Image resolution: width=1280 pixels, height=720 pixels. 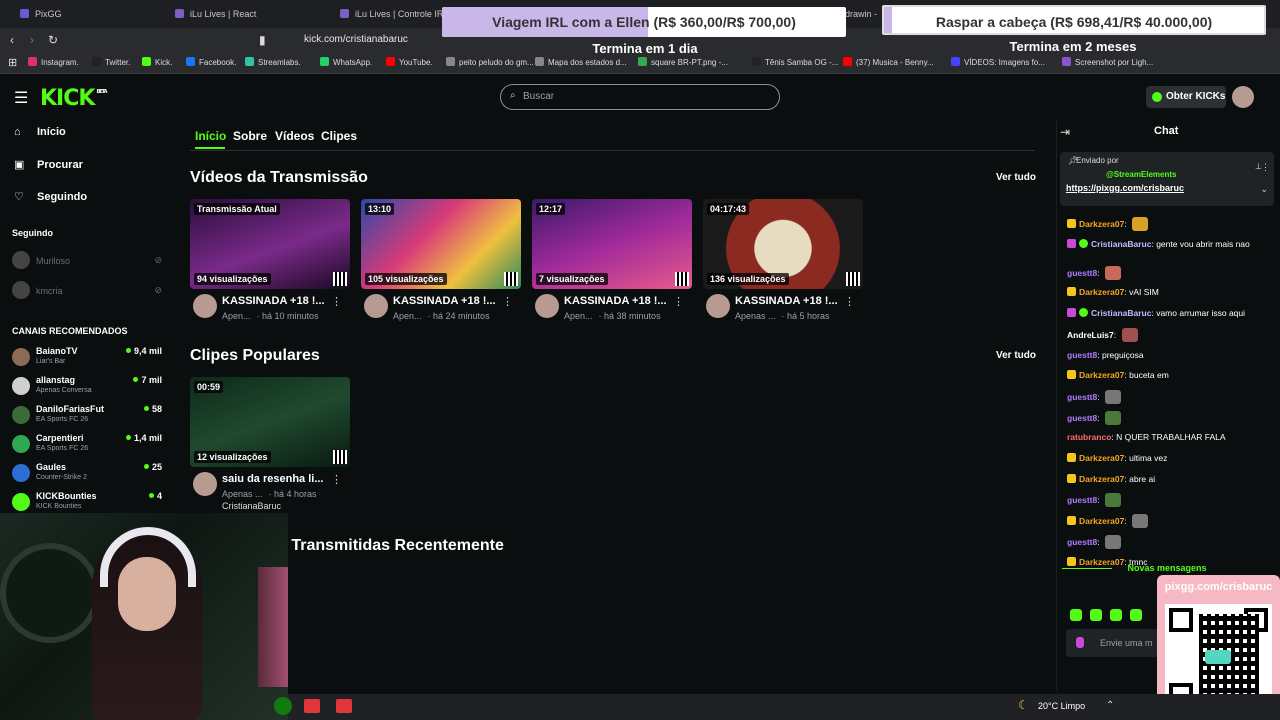 What do you see at coordinates (409, 63) in the screenshot?
I see `bookmark-item: YouTube.` at bounding box center [409, 63].